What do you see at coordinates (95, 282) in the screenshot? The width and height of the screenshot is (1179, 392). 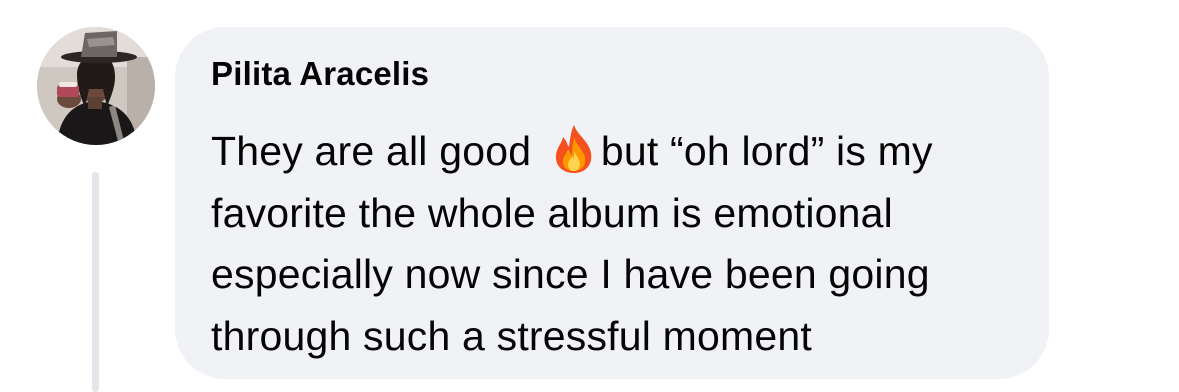 I see `reply-thread-line` at bounding box center [95, 282].